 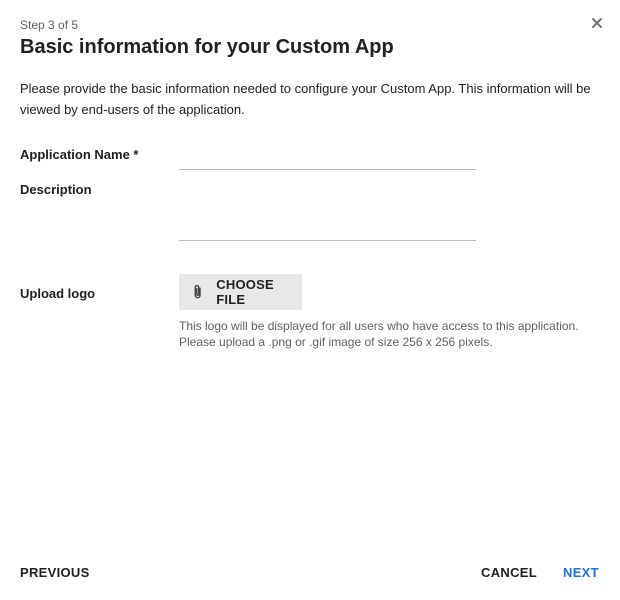 I want to click on previous-button: PREVIOUS, so click(x=55, y=572).